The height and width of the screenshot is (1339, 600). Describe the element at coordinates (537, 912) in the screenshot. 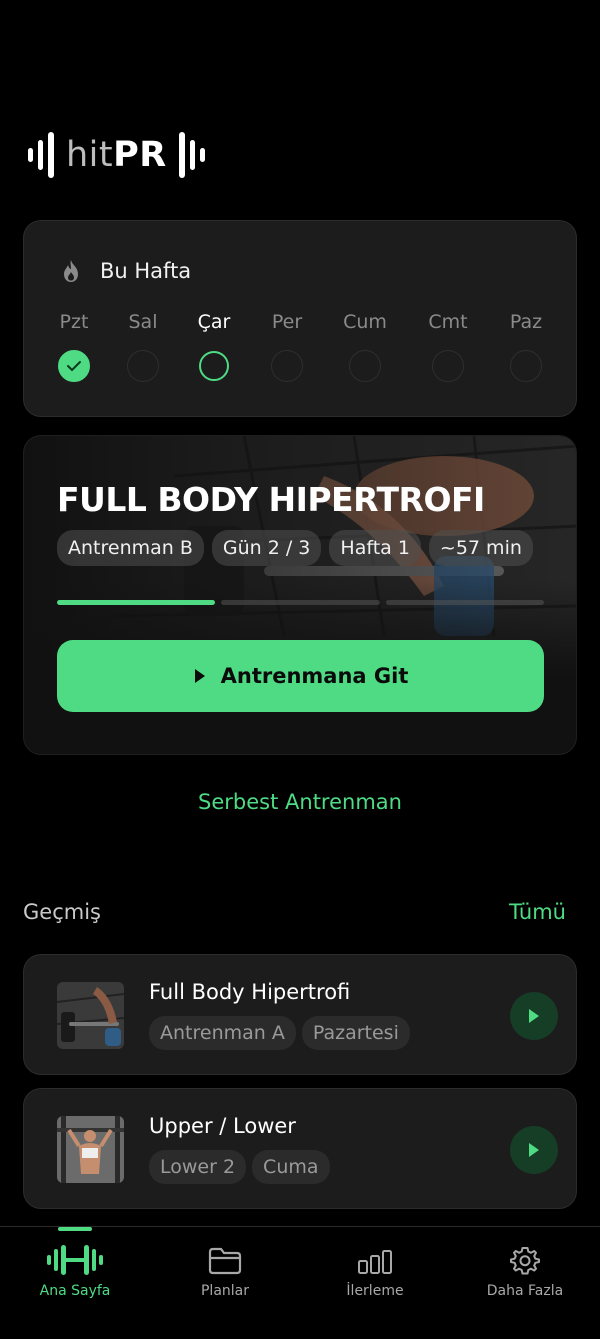

I see `history-see-all-link: Tümü` at that location.